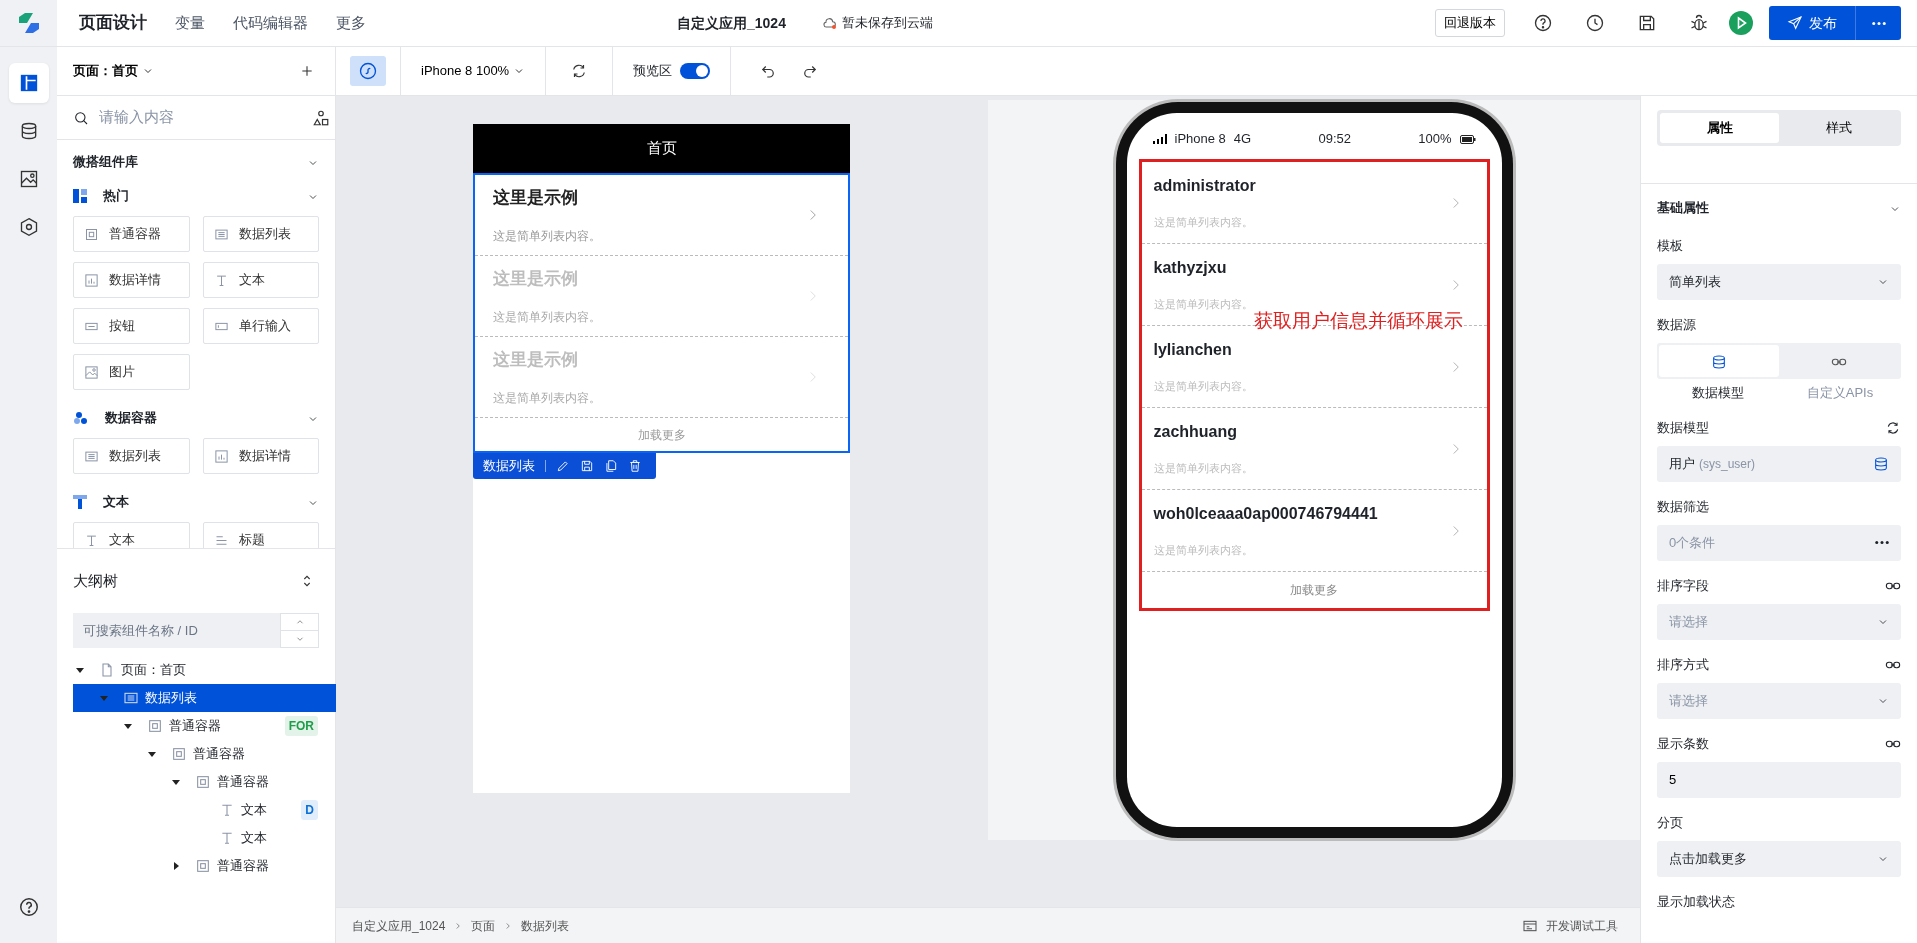  I want to click on publish-button: 发布, so click(1812, 23).